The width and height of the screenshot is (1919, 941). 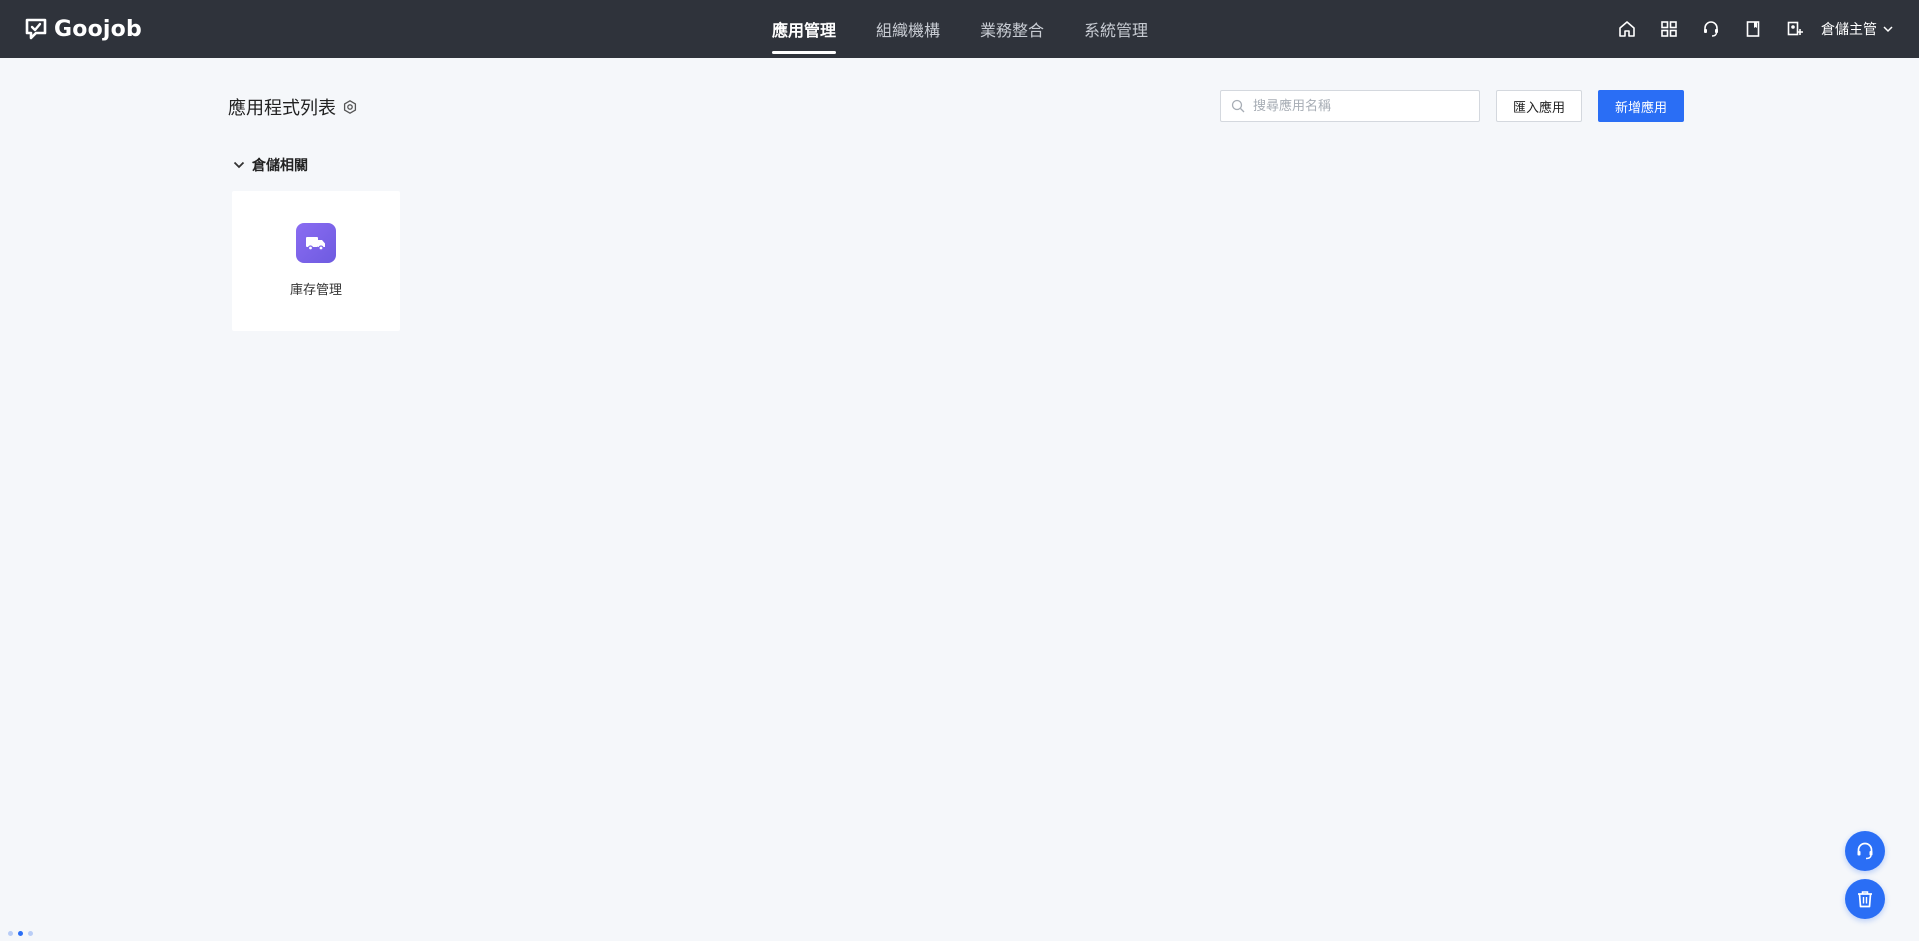 I want to click on loading-indicator, so click(x=20, y=933).